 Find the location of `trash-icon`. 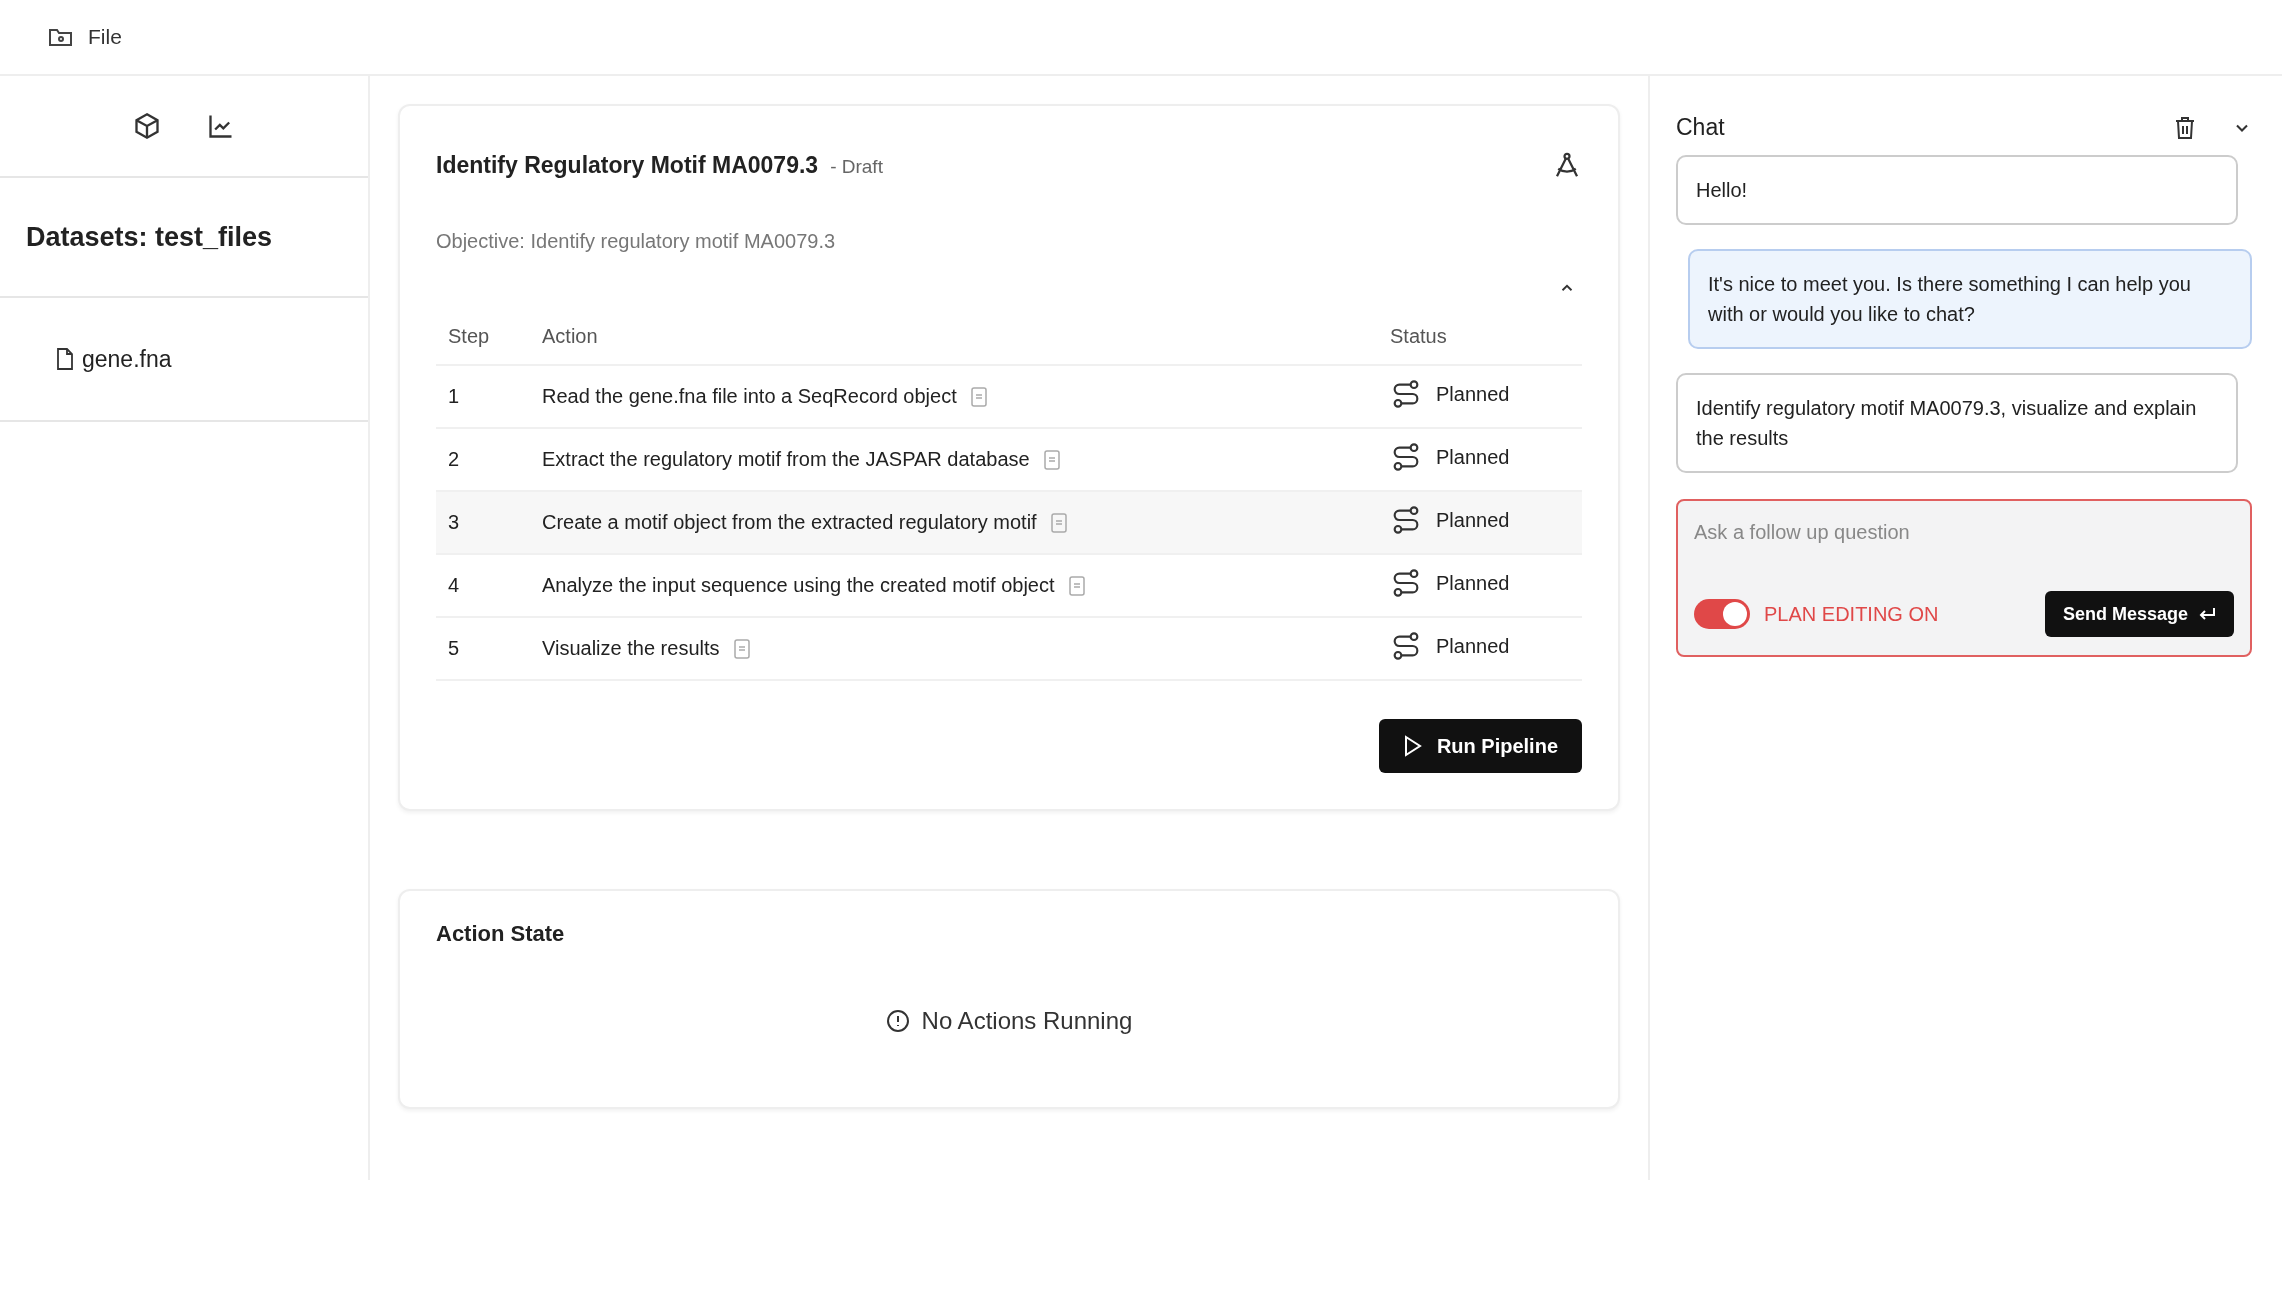

trash-icon is located at coordinates (2185, 127).